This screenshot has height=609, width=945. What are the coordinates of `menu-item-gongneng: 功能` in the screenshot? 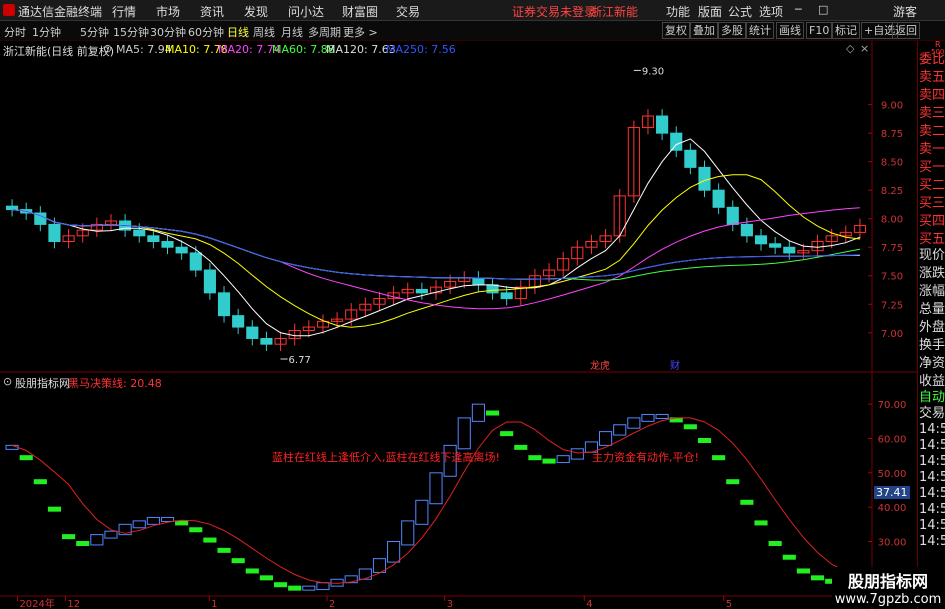 It's located at (678, 11).